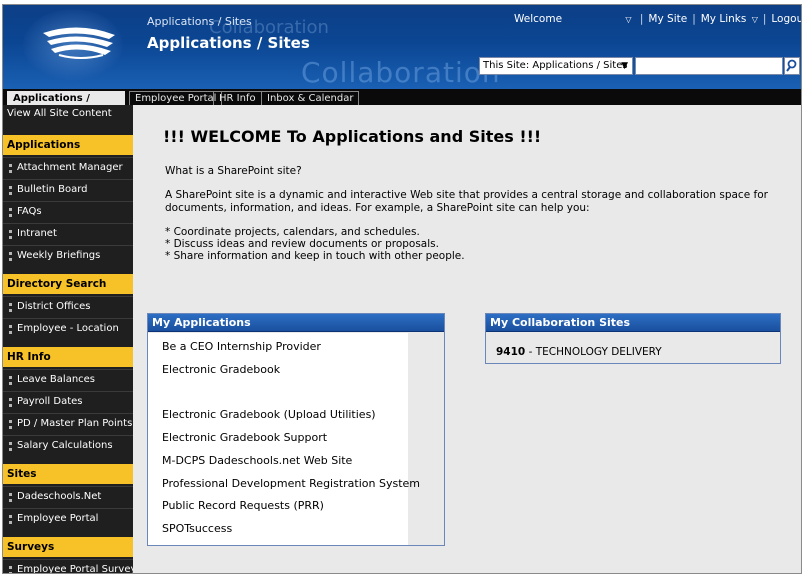 Image resolution: width=804 pixels, height=574 pixels. I want to click on nav-item-payroll-dates: Payroll Dates, so click(68, 401).